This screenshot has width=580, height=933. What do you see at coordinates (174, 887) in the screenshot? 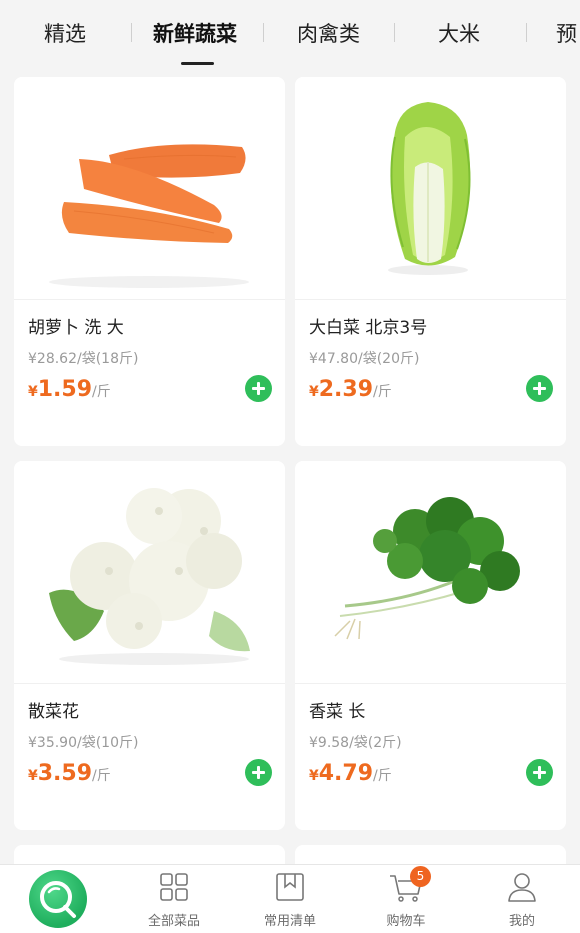
I see `grid-icon` at bounding box center [174, 887].